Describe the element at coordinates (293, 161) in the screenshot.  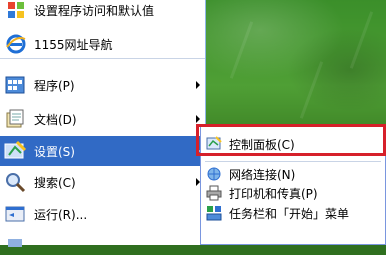
I see `submenu-separator` at that location.